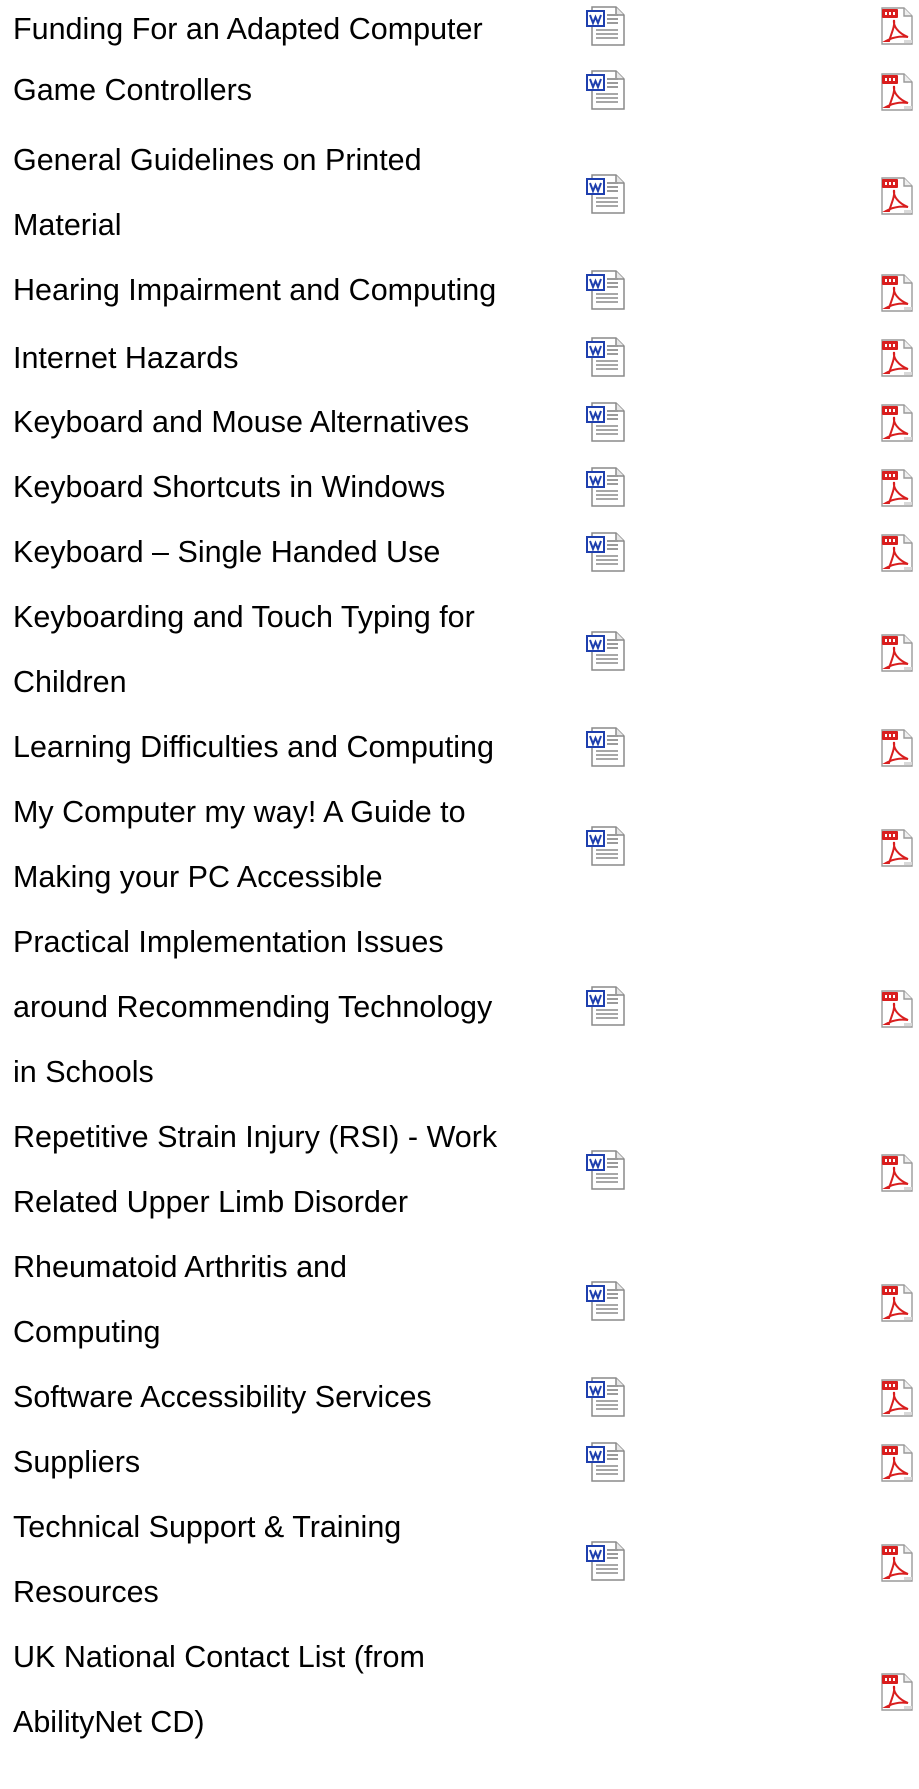 Image resolution: width=919 pixels, height=1789 pixels. I want to click on document-row: Hearing Impairment and Computing, so click(459, 292).